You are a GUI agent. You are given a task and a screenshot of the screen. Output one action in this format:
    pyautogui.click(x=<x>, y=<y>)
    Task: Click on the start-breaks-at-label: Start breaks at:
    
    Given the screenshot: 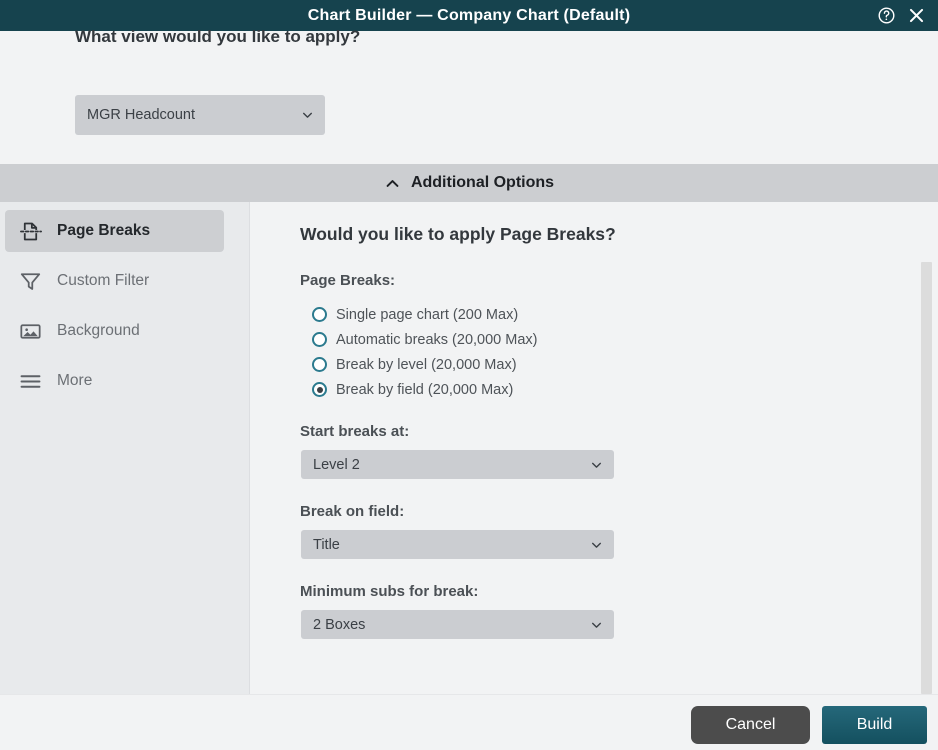 What is the action you would take?
    pyautogui.click(x=355, y=431)
    